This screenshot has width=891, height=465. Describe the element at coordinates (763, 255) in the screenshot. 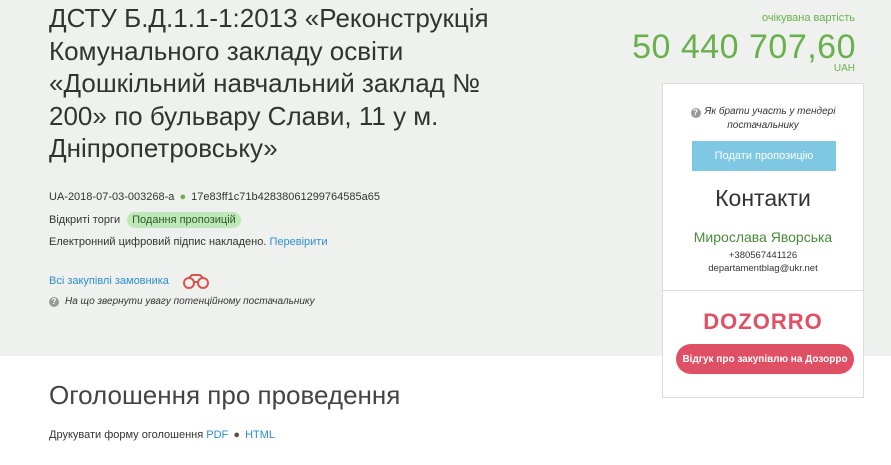

I see `contact-phone: +380567441126` at that location.